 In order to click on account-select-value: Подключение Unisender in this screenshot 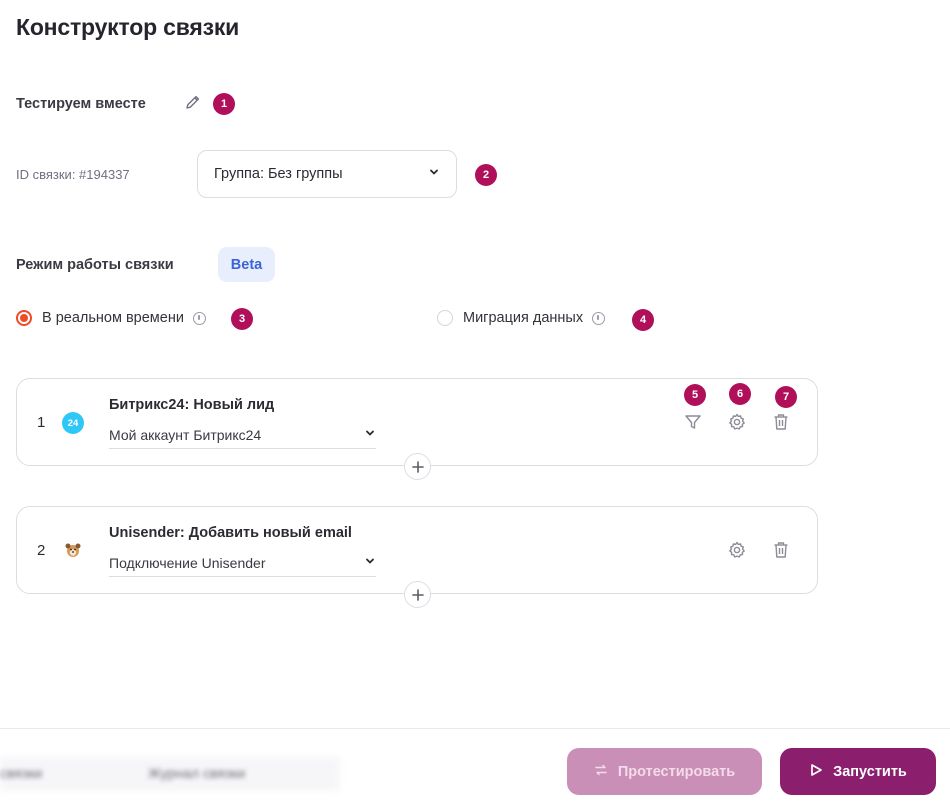, I will do `click(187, 562)`.